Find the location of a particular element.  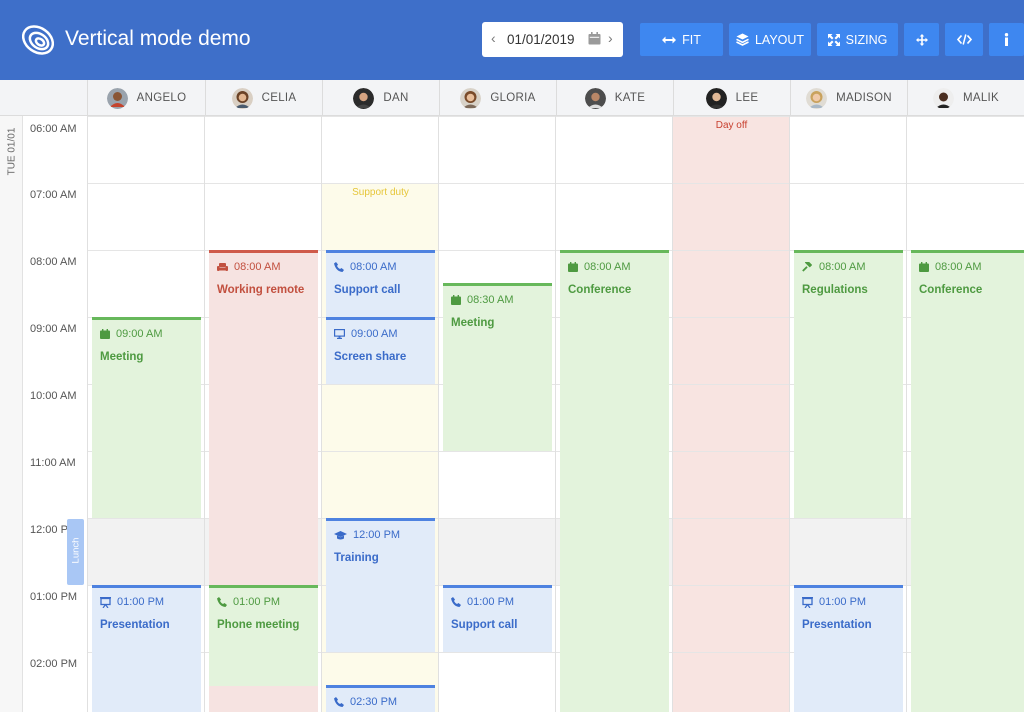

resource-name: MALIK is located at coordinates (980, 98).